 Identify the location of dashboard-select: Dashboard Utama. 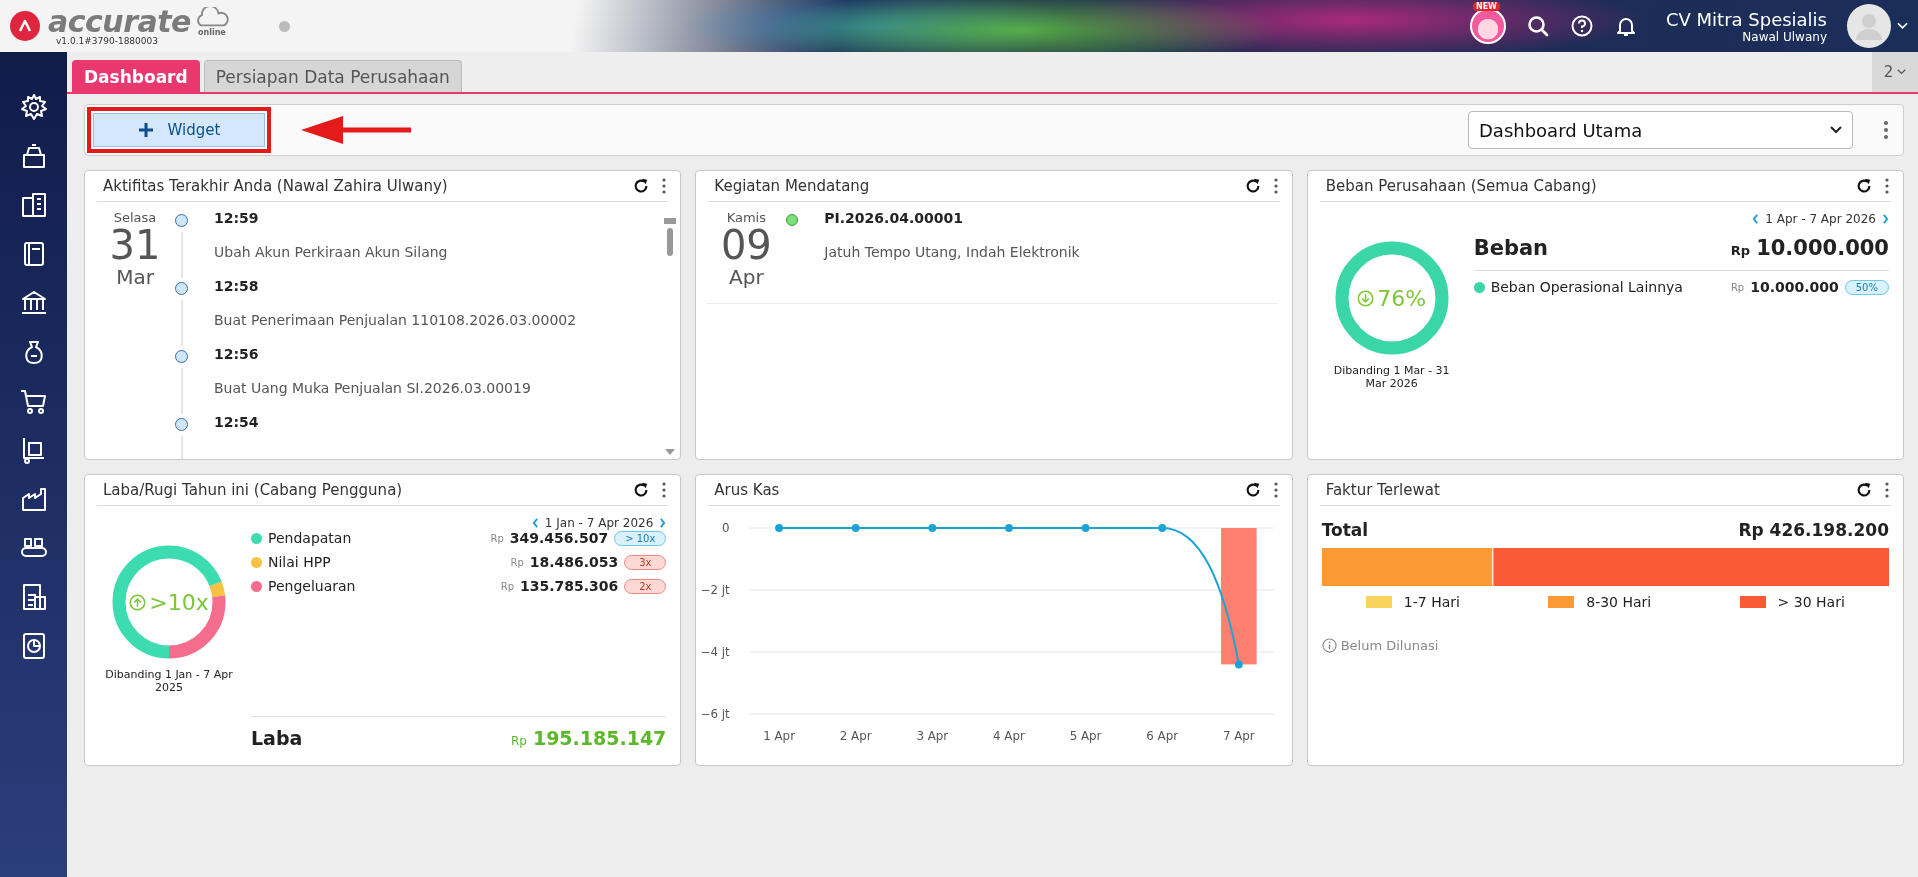
(1660, 130).